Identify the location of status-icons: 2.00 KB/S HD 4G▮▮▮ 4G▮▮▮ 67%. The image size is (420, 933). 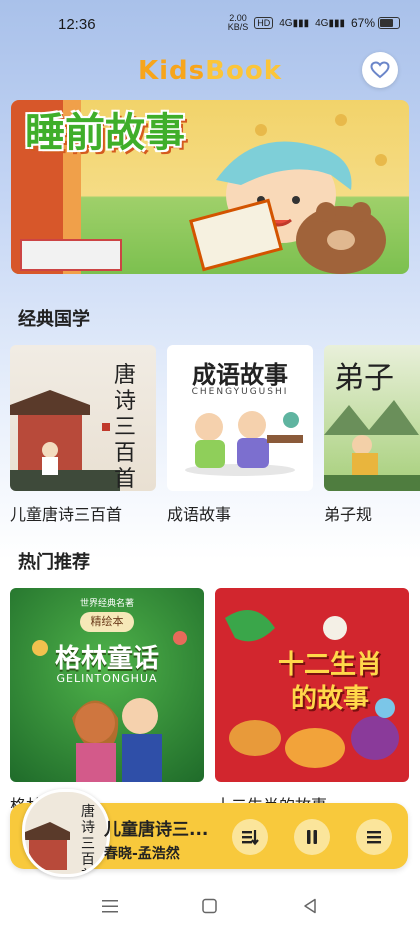
(314, 23).